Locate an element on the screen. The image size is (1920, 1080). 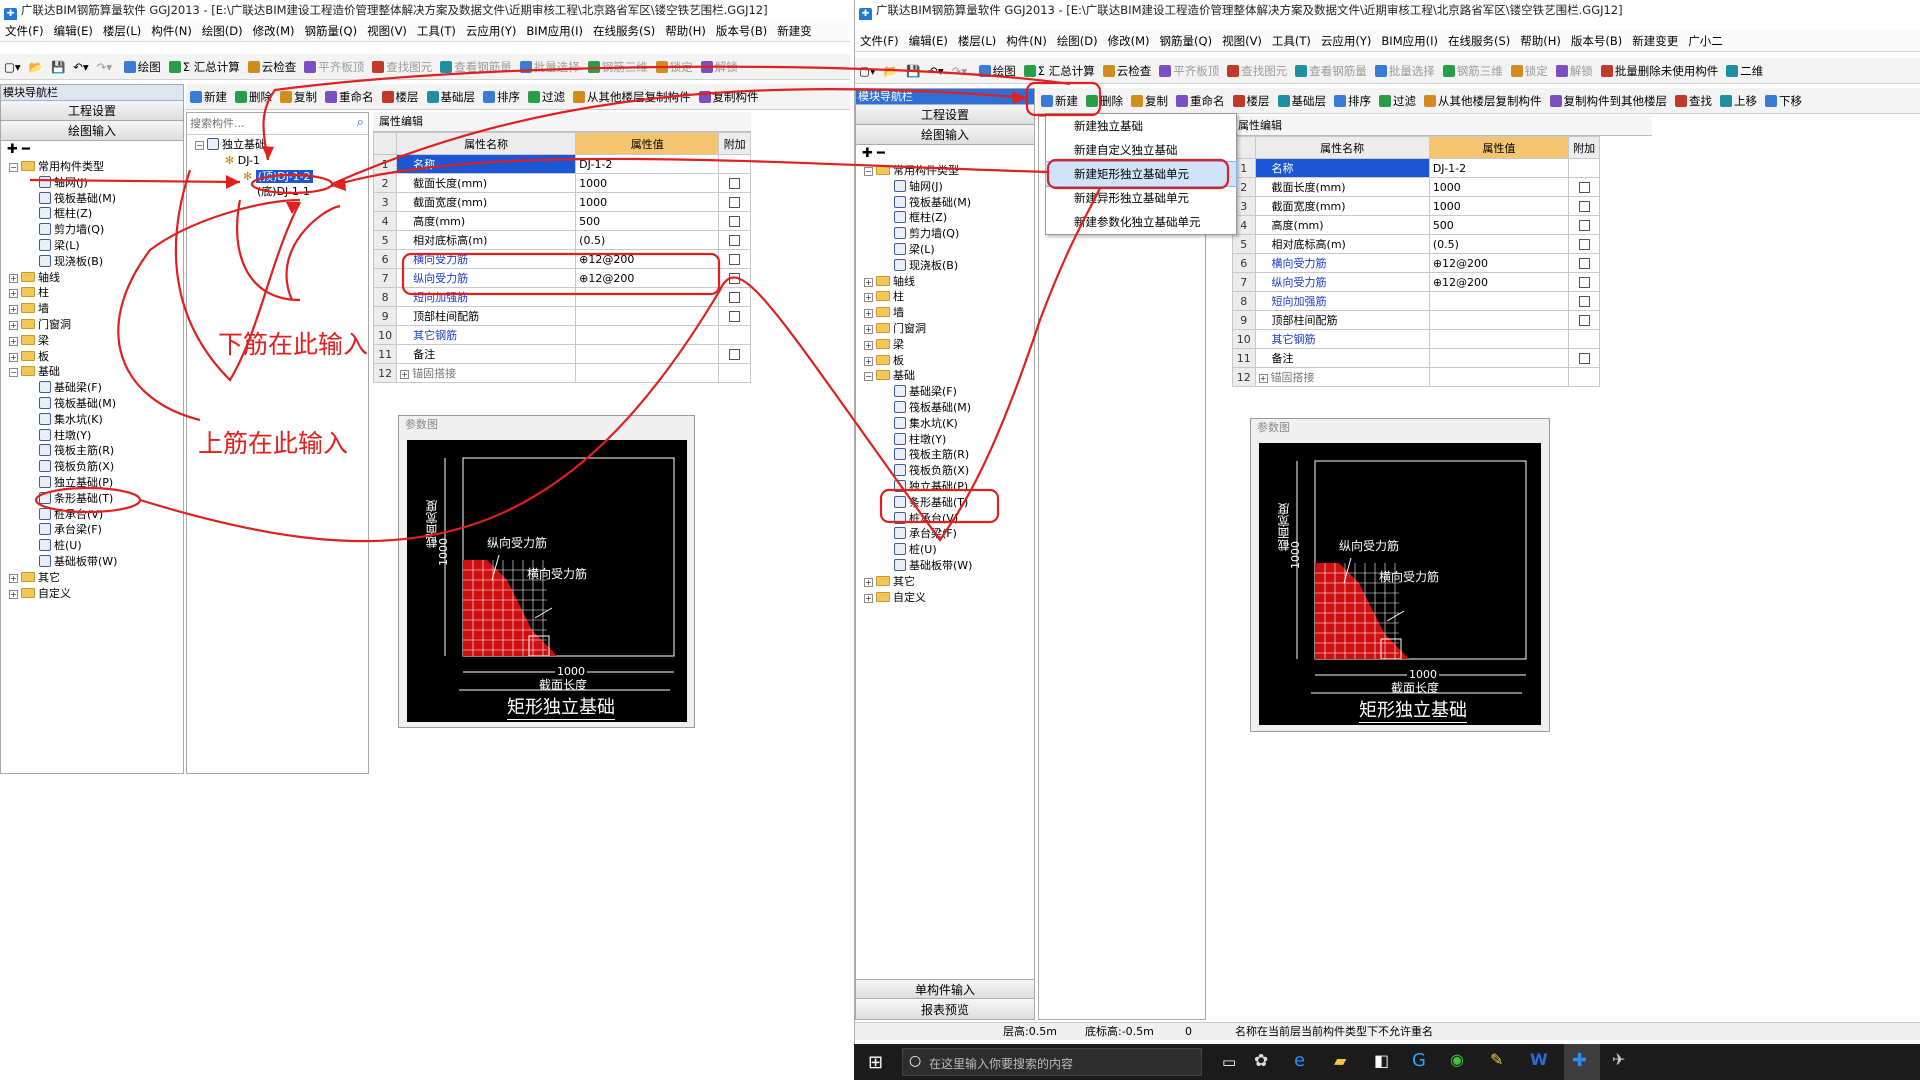
tree-other-0: + 其它 is located at coordinates (92, 578).